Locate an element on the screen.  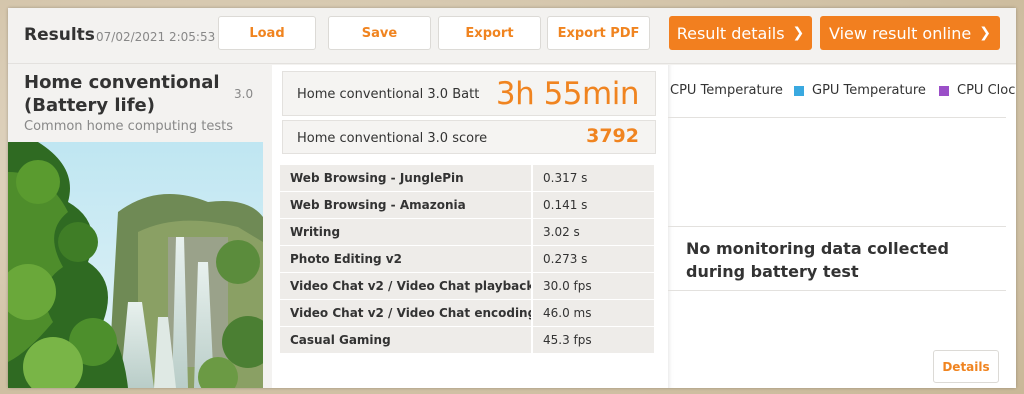
export-button: Export is located at coordinates (489, 33).